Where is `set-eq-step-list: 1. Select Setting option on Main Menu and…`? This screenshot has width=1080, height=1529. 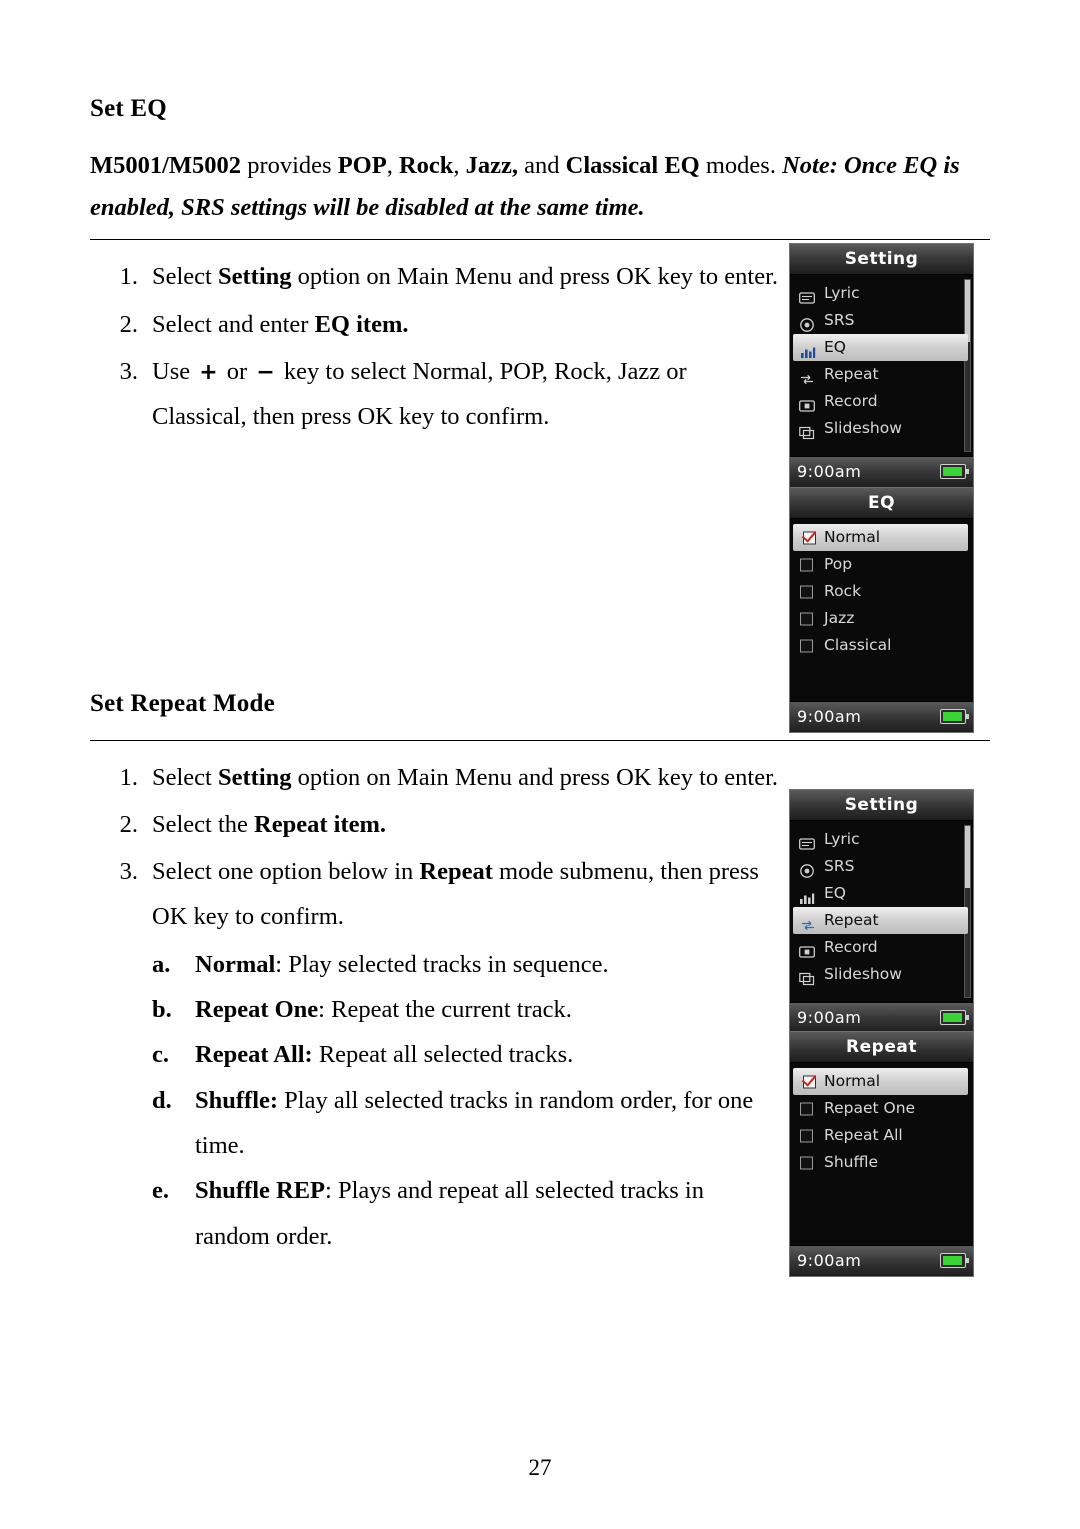
set-eq-step-list: 1. Select Setting option on Main Menu and… is located at coordinates (435, 346).